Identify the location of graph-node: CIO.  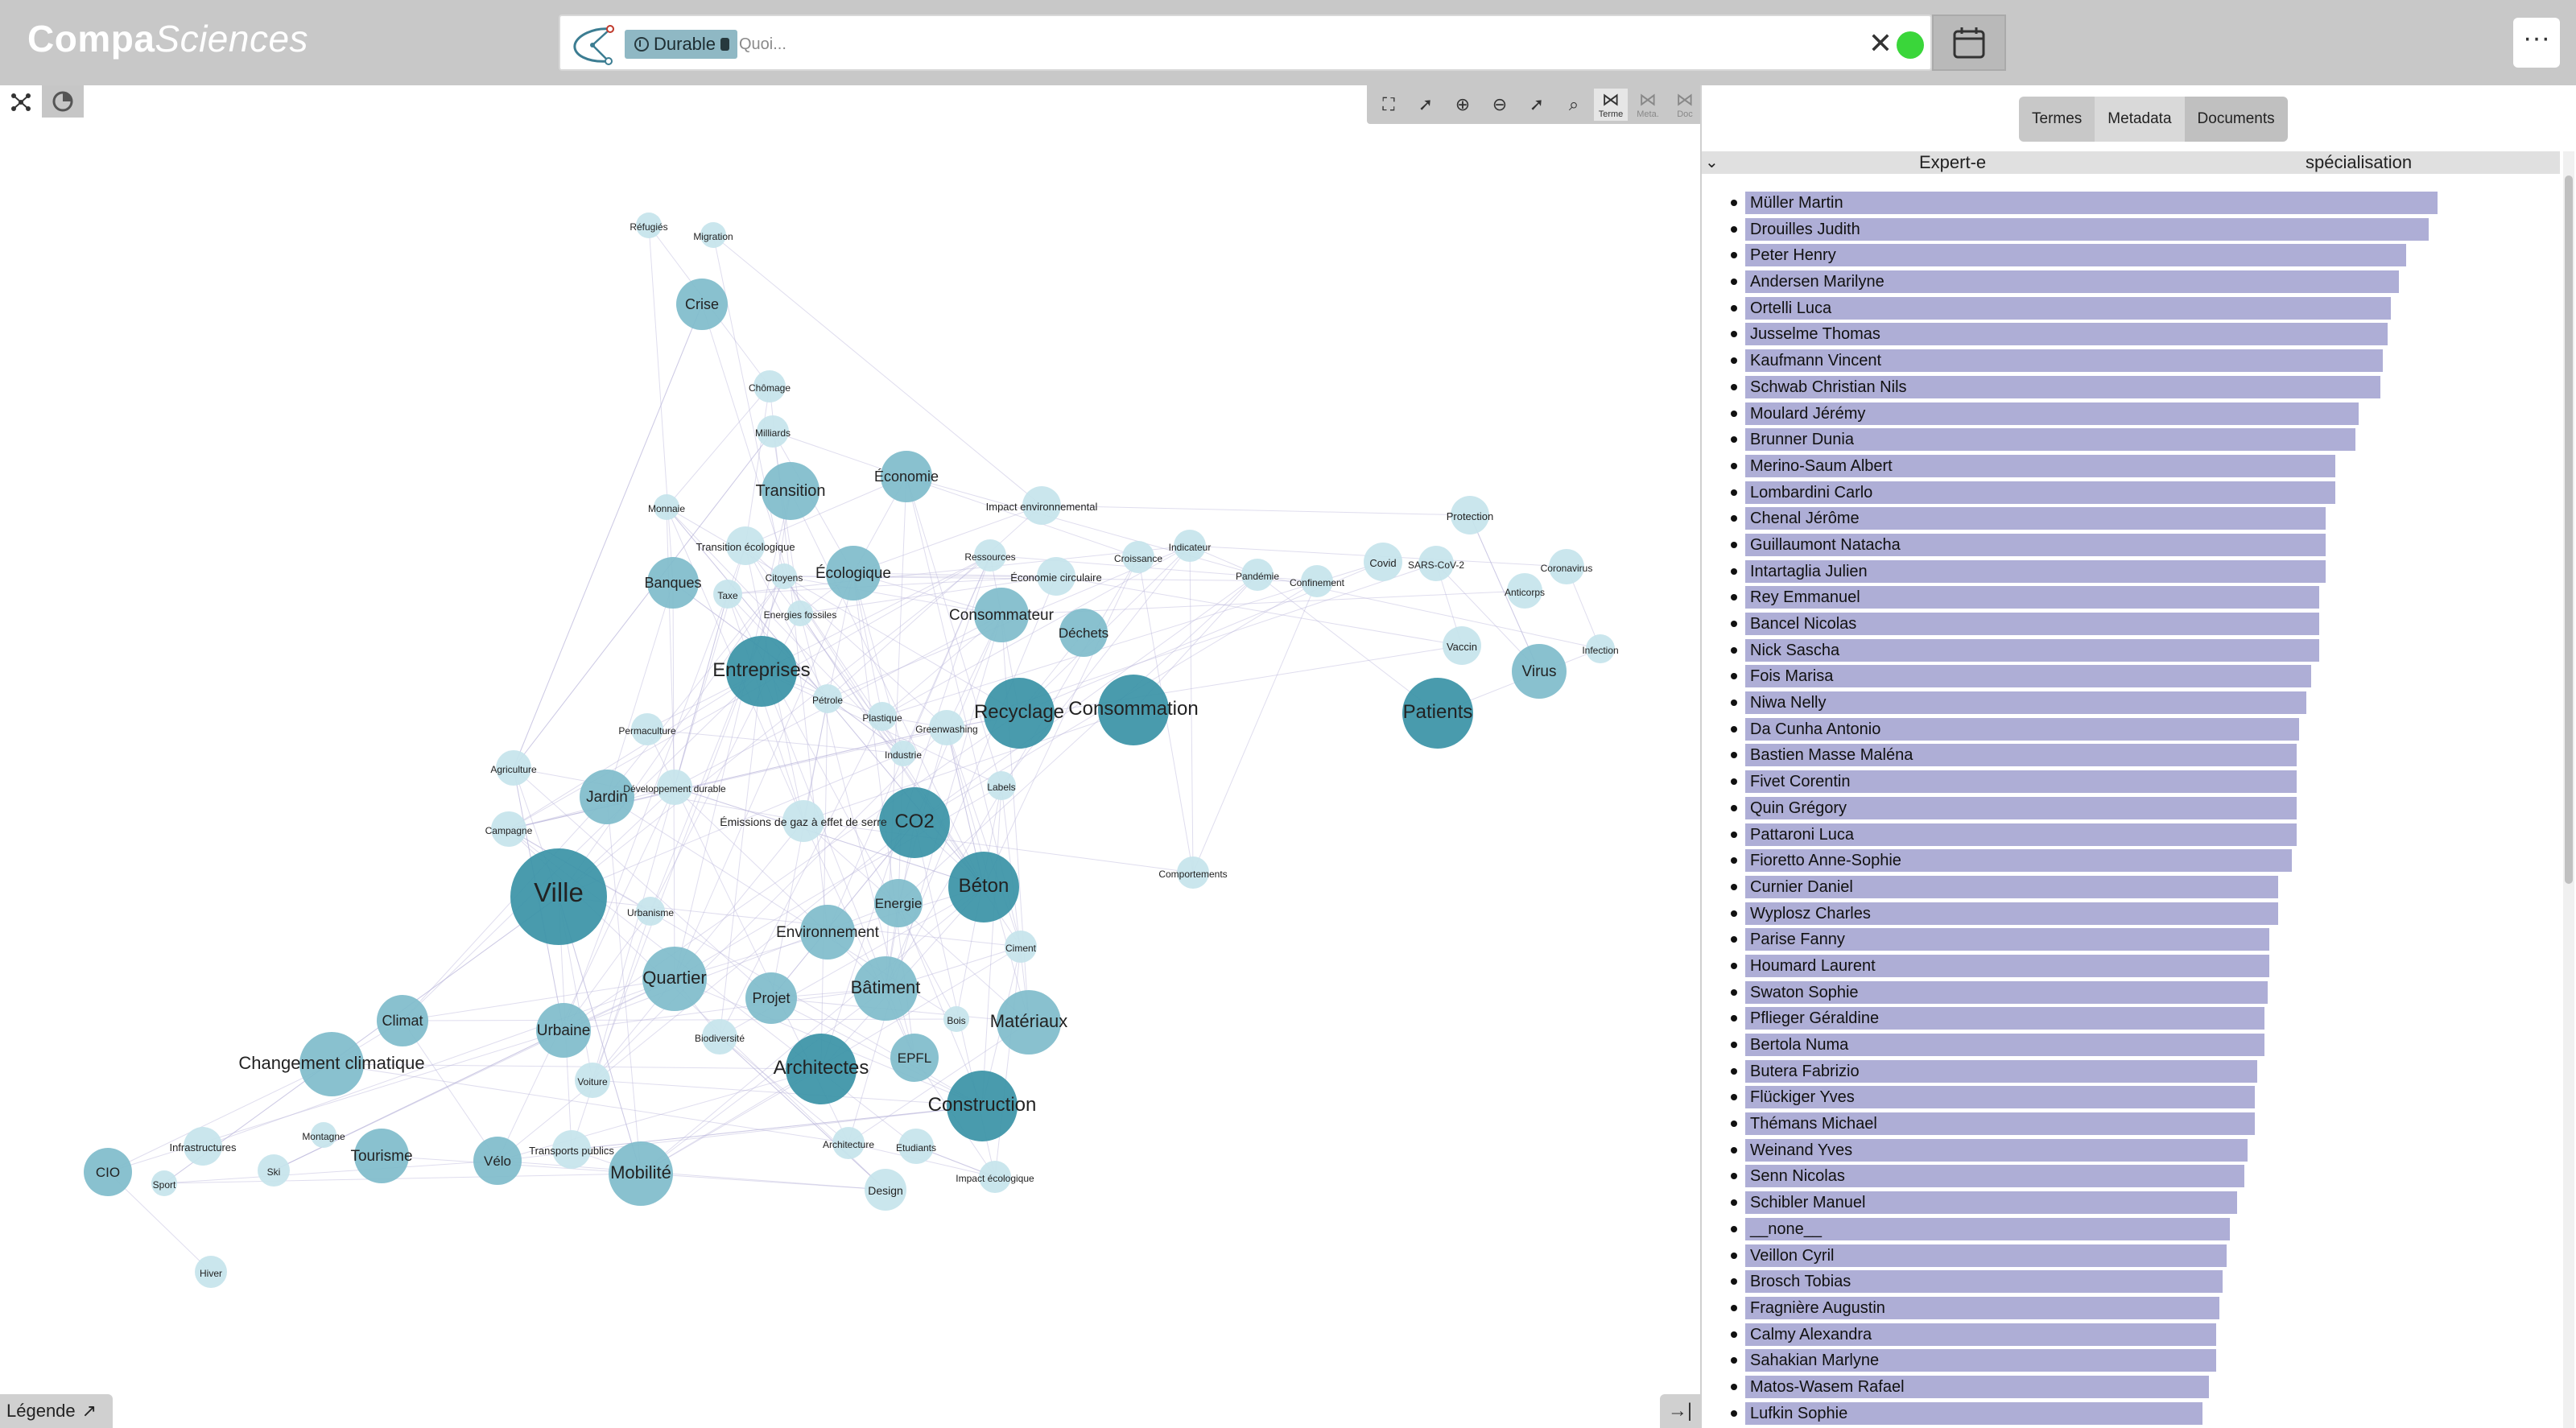
(108, 1172).